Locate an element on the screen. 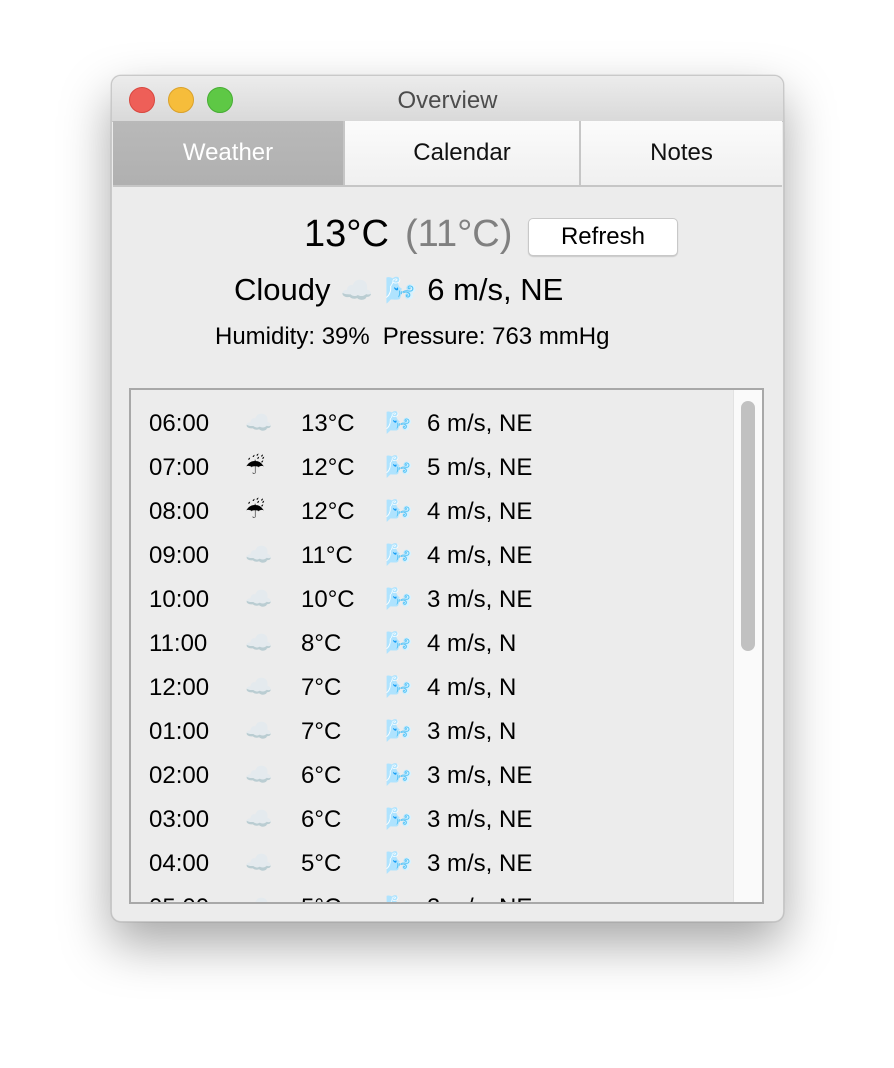  forecast-temperature: 8°C is located at coordinates (321, 643).